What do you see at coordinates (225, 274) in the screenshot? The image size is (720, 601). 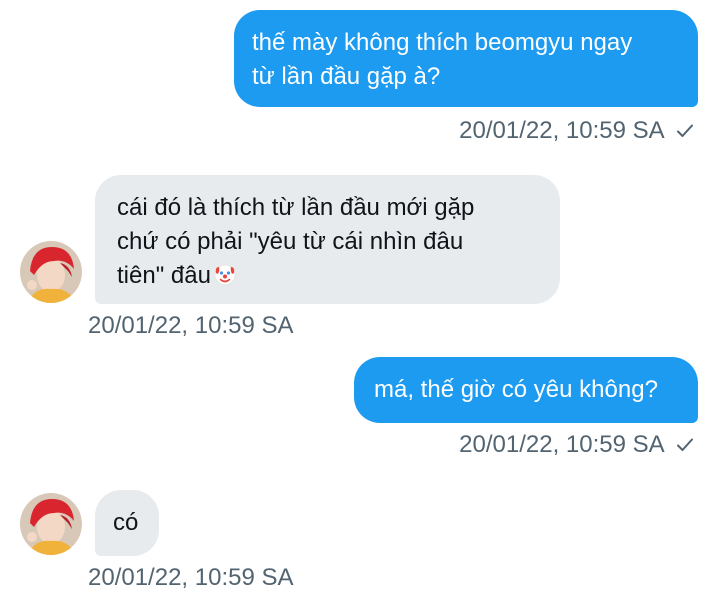 I see `clown-face-emoji` at bounding box center [225, 274].